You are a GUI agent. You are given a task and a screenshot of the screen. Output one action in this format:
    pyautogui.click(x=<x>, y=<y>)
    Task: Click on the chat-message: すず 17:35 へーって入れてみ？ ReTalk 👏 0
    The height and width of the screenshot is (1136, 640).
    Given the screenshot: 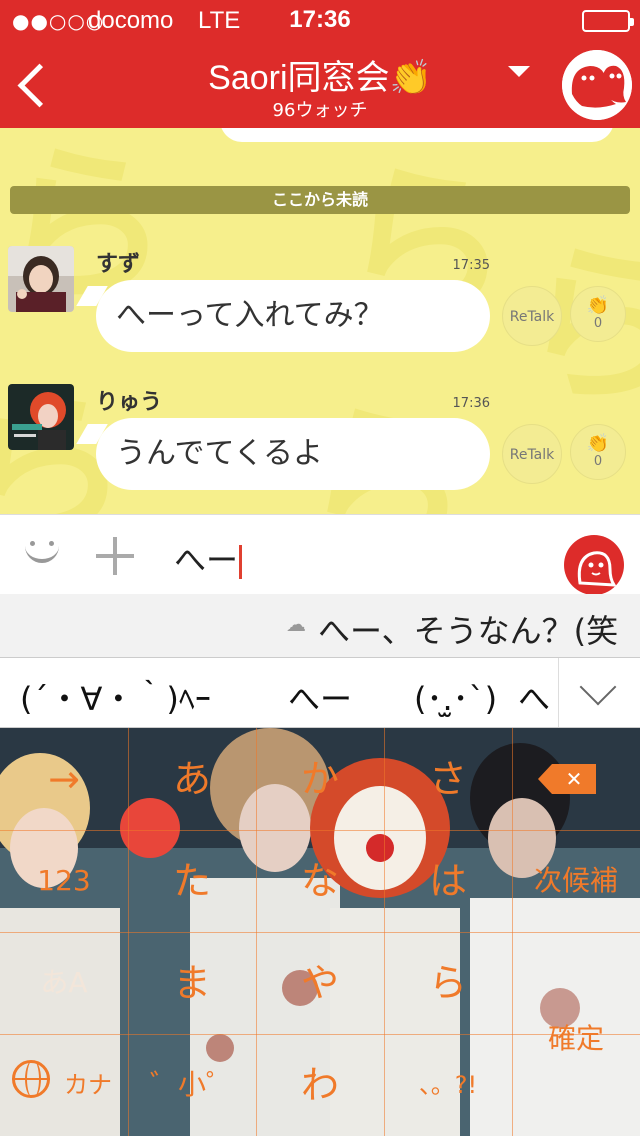 What is the action you would take?
    pyautogui.click(x=320, y=298)
    